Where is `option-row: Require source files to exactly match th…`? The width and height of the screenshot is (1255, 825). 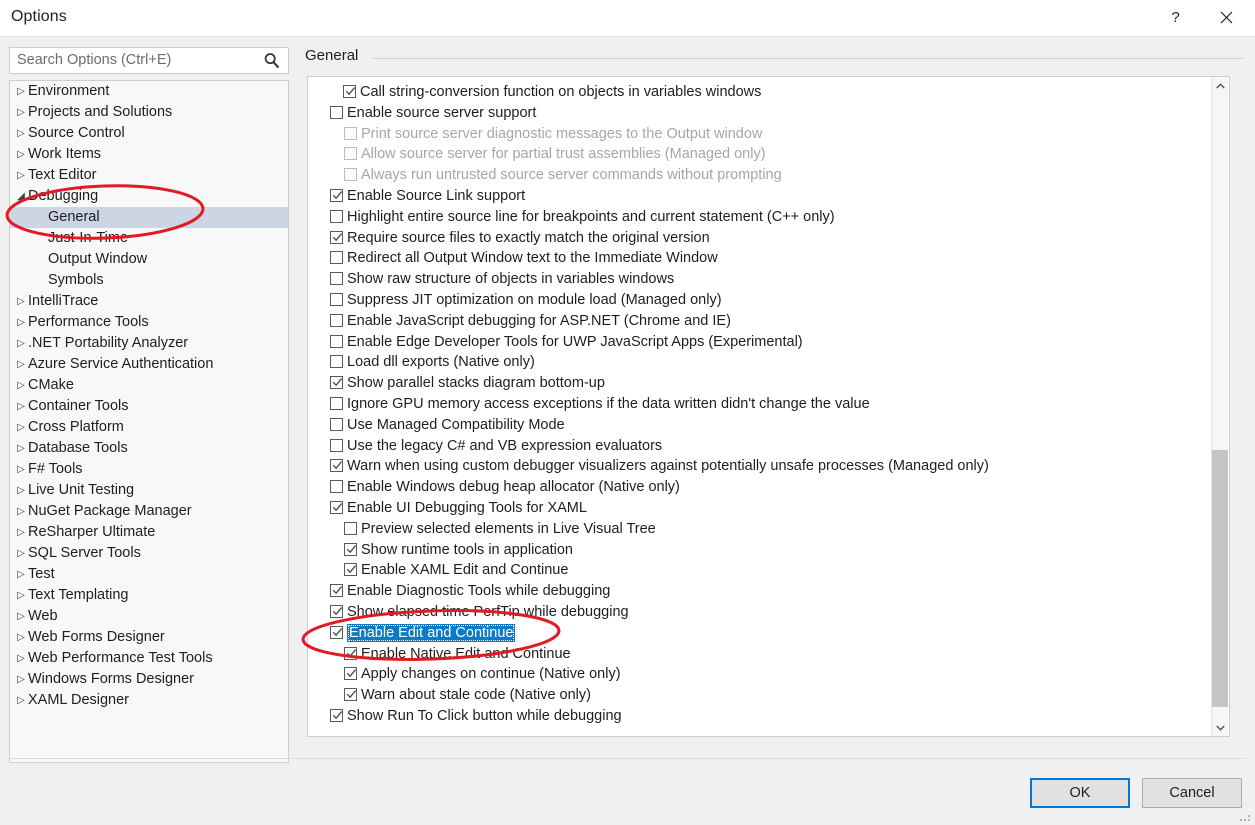
option-row: Require source files to exactly match th… is located at coordinates (758, 238).